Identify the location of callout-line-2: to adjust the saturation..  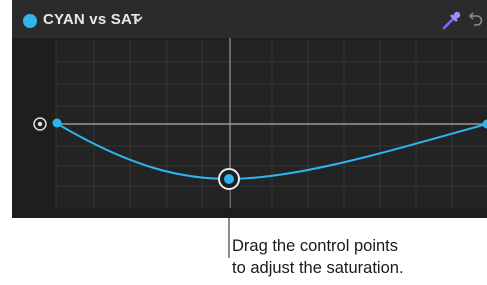
(318, 268).